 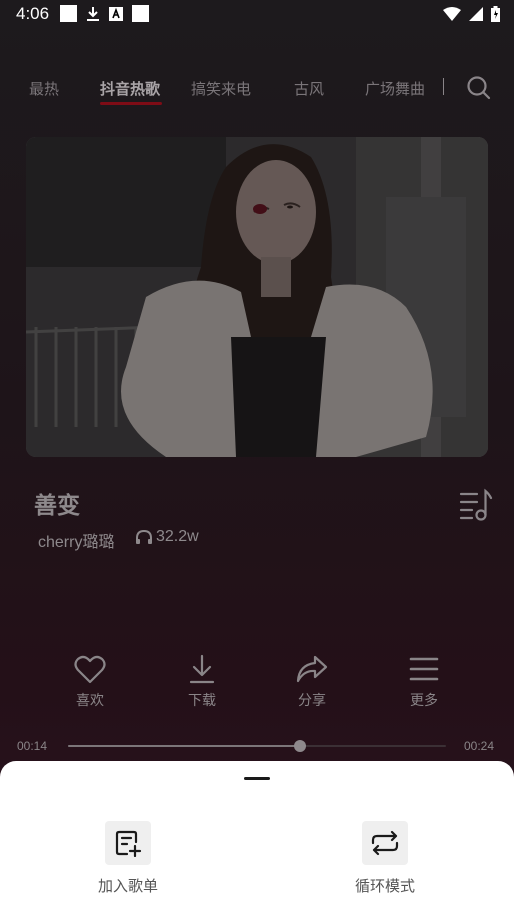 I want to click on play-count: 32.2w, so click(x=167, y=537).